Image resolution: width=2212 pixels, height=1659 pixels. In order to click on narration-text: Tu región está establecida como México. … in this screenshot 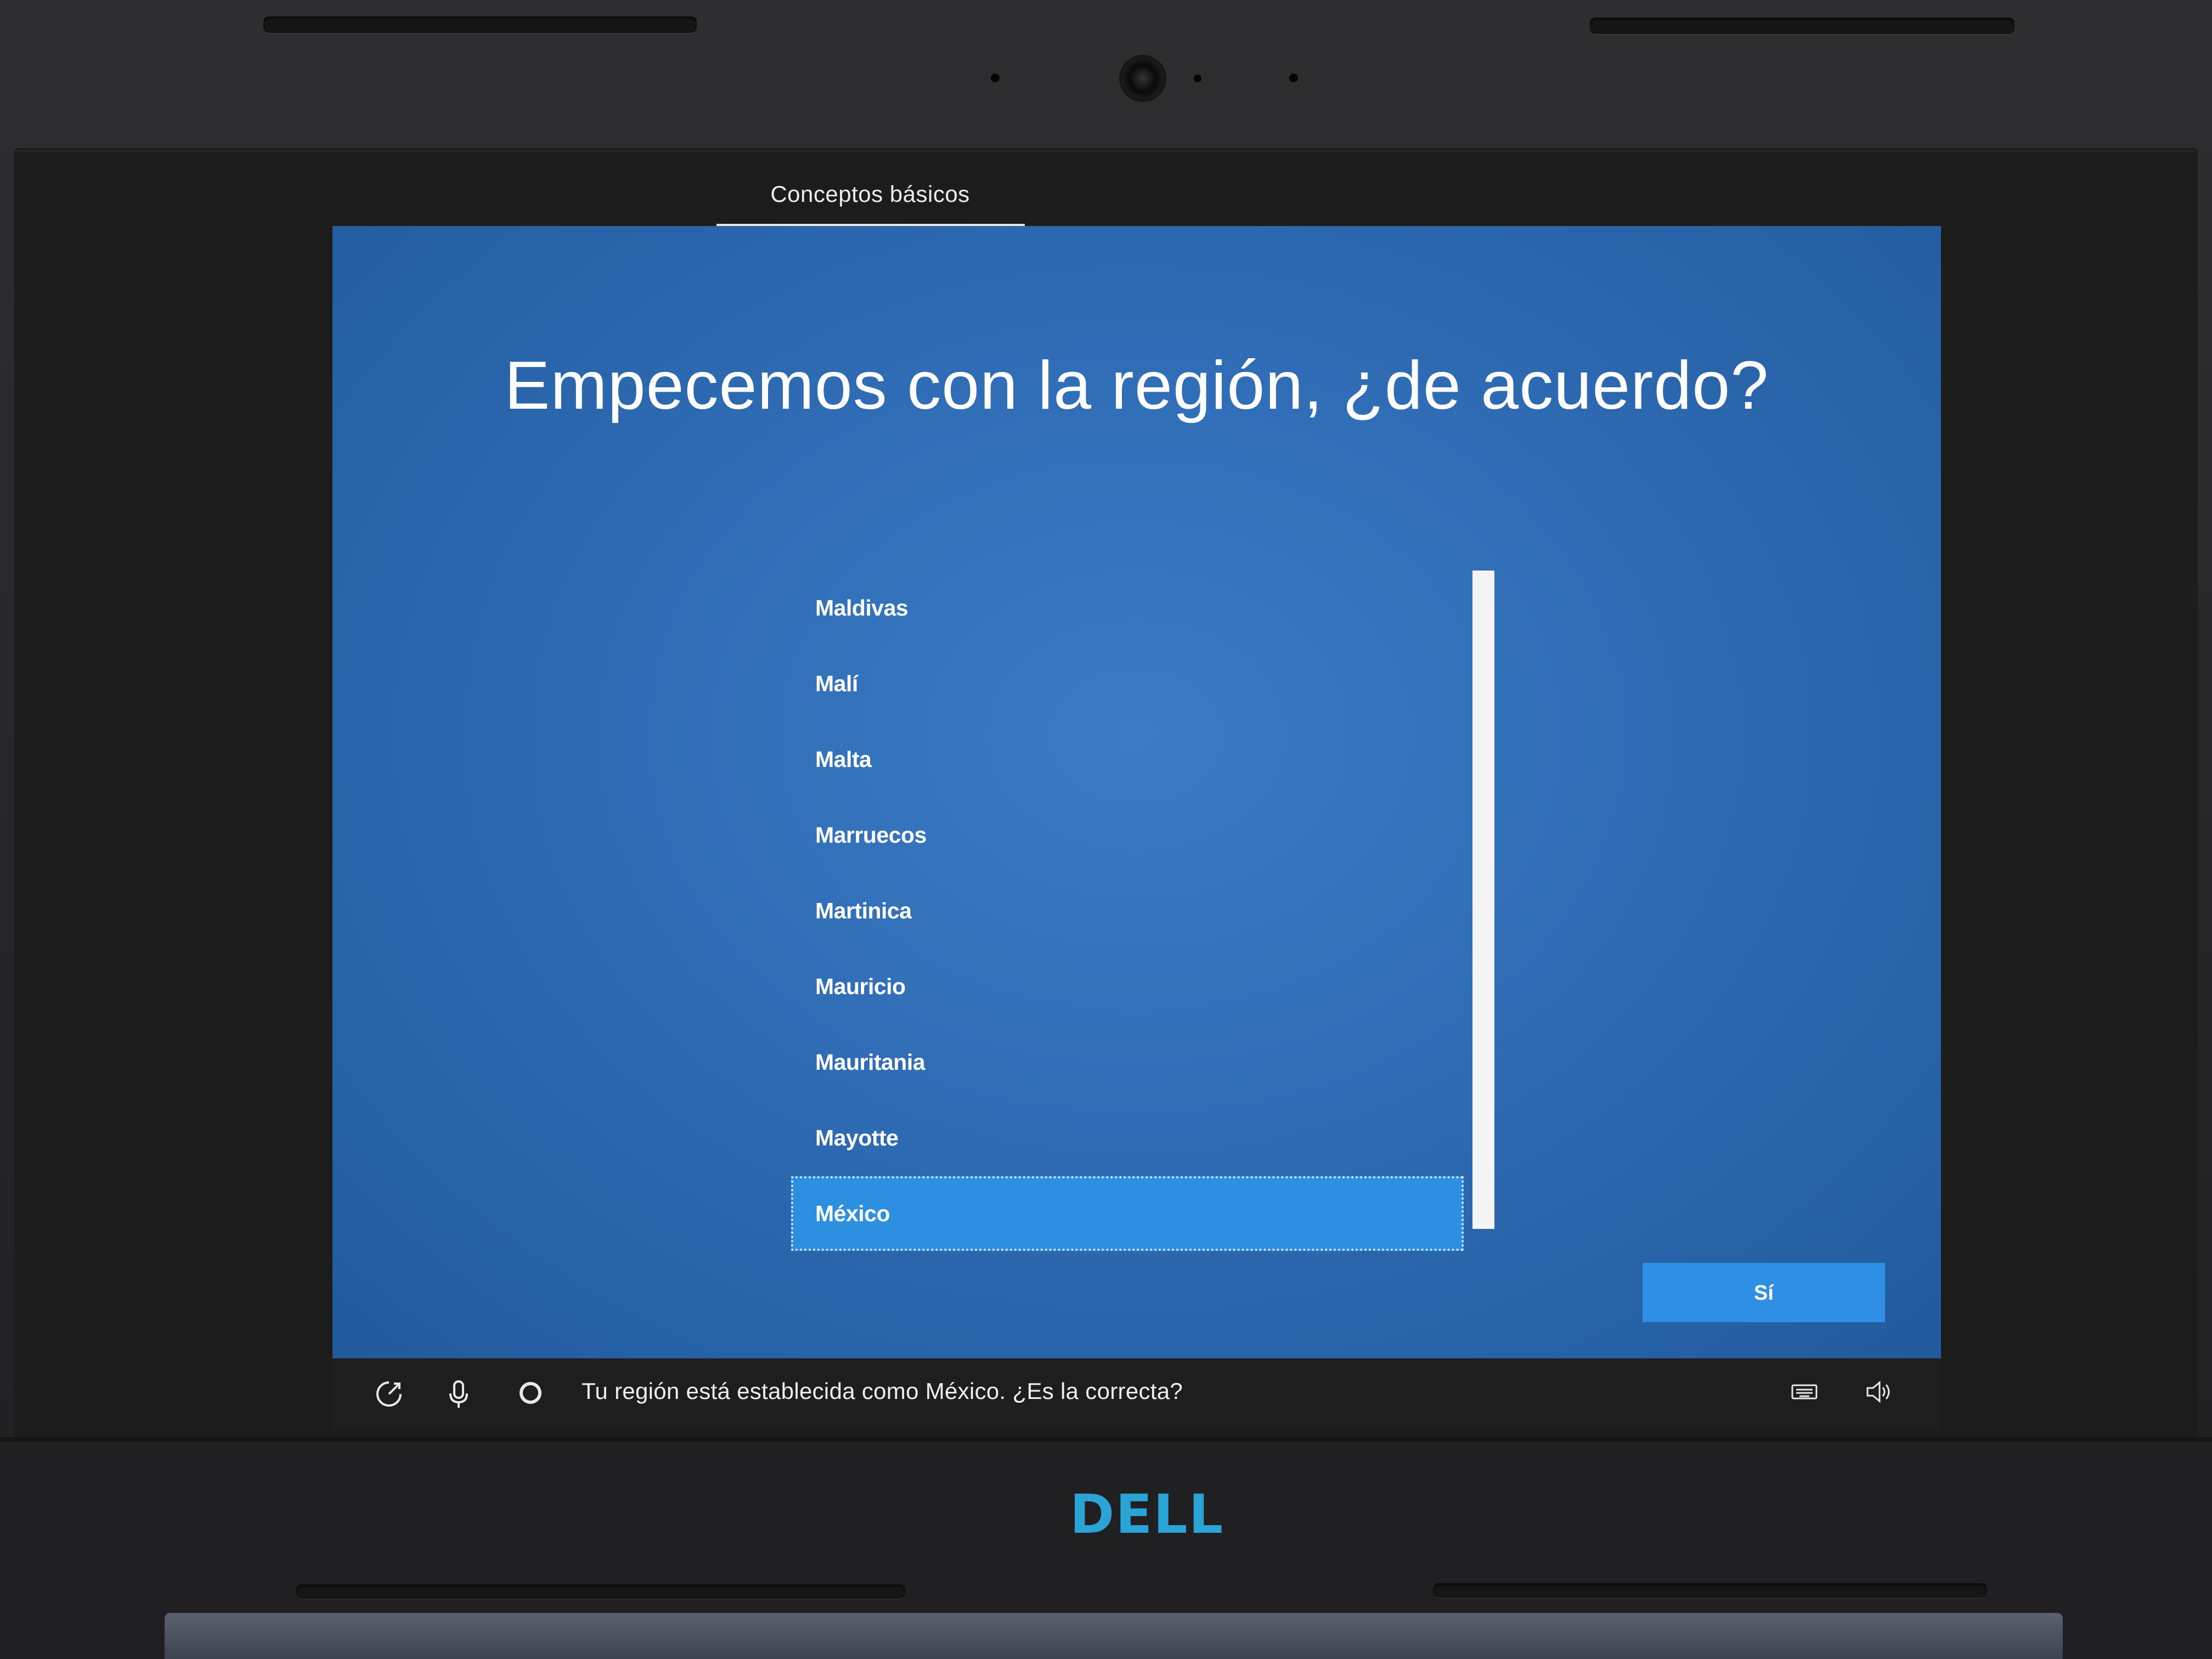, I will do `click(883, 1391)`.